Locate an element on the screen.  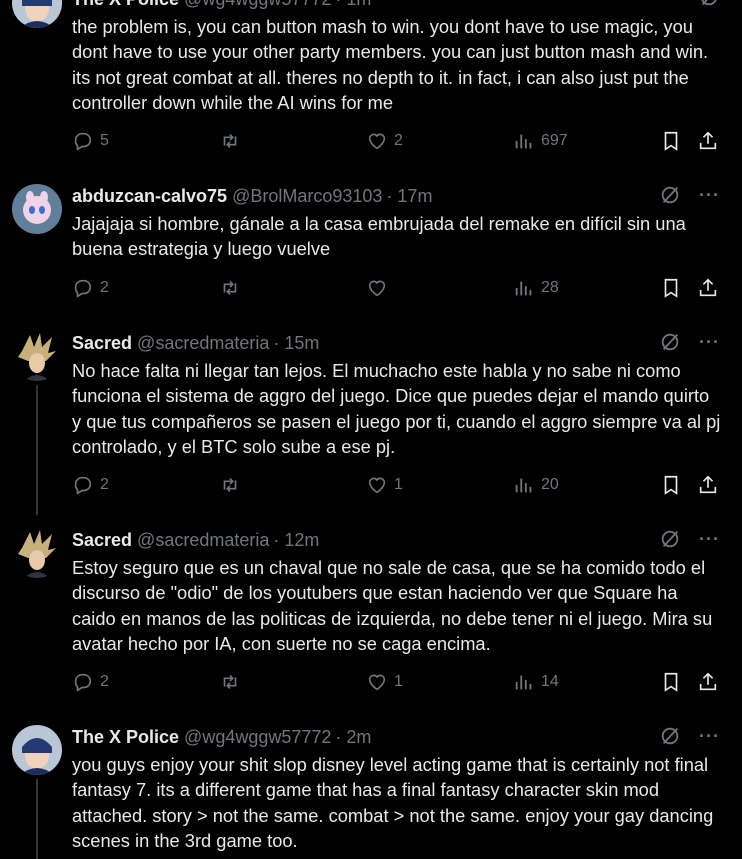
view-count: 28 is located at coordinates (550, 287).